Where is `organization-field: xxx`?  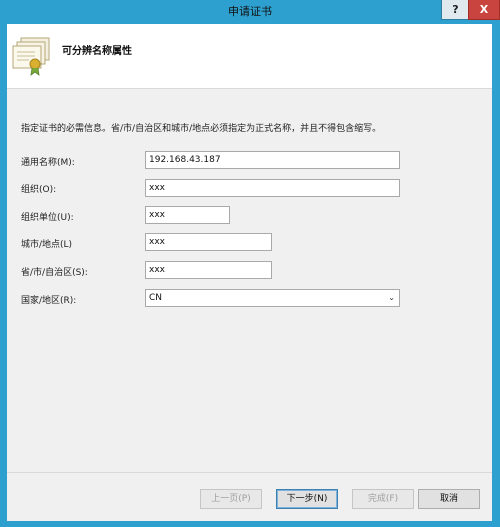 organization-field: xxx is located at coordinates (272, 188).